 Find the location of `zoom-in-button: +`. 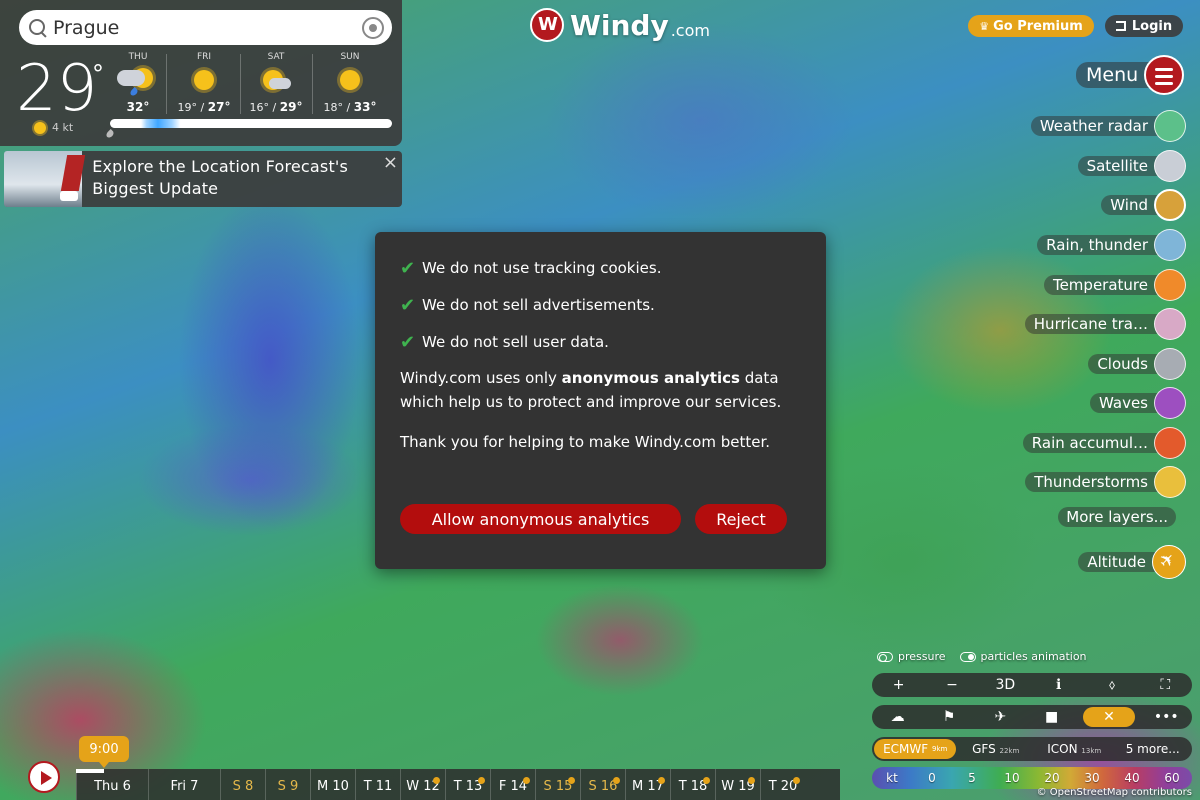

zoom-in-button: + is located at coordinates (898, 685).